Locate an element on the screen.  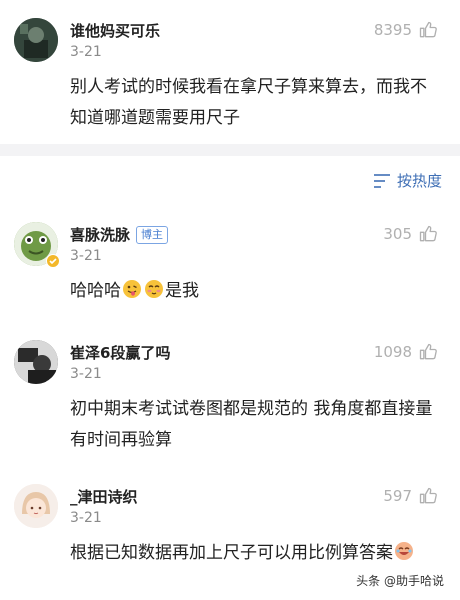
like-count: 1098 is located at coordinates (392, 352).